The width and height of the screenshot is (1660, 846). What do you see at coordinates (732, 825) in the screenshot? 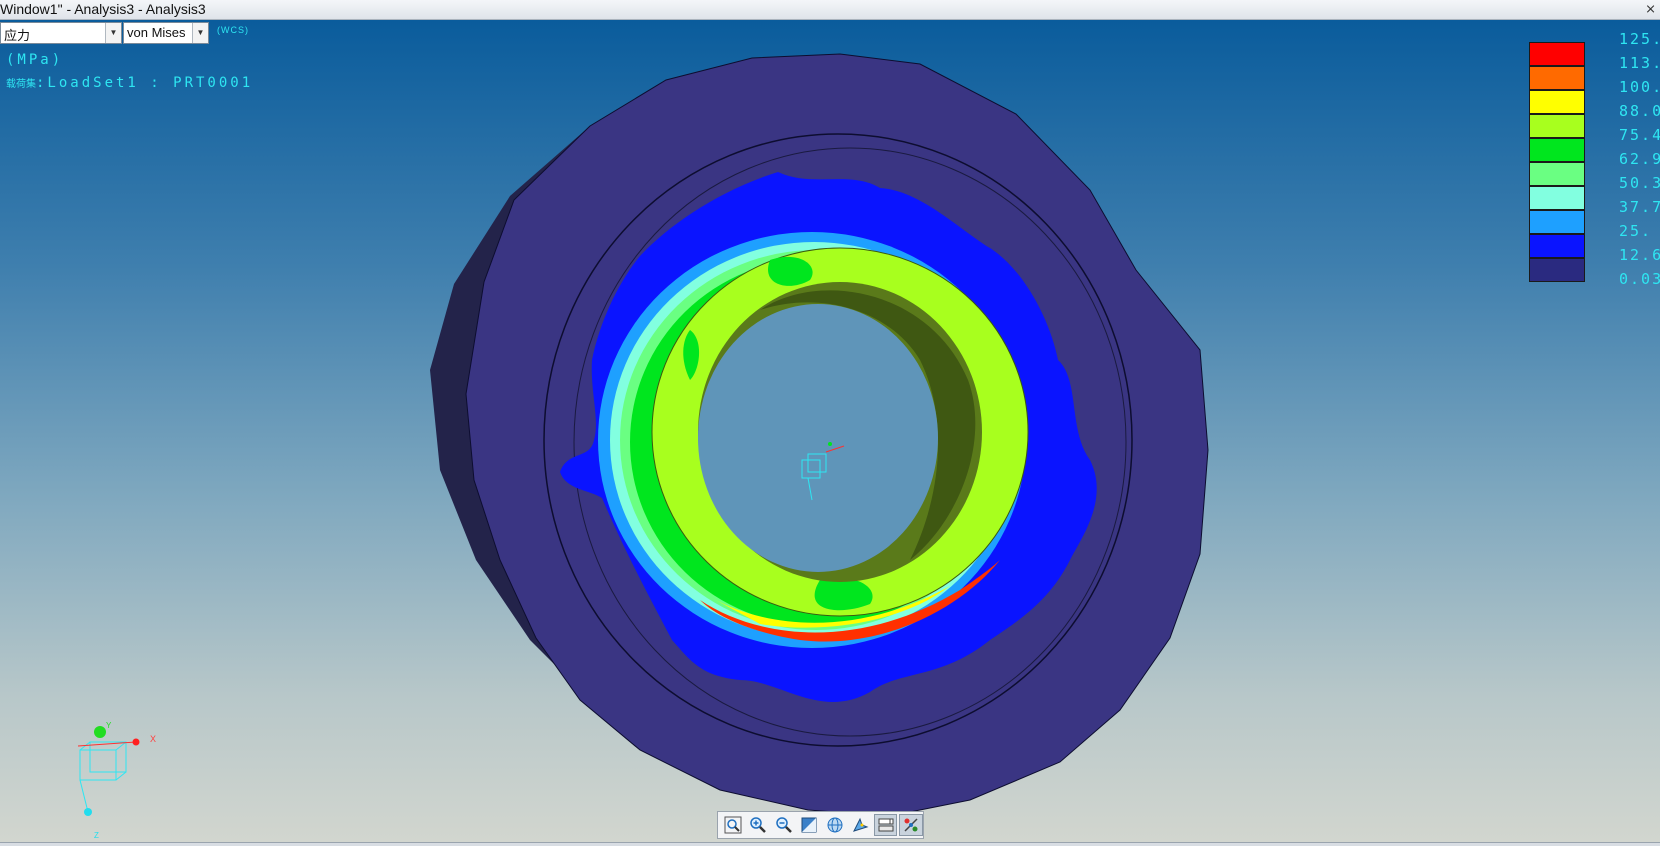
I see `zoom-fit-icon` at bounding box center [732, 825].